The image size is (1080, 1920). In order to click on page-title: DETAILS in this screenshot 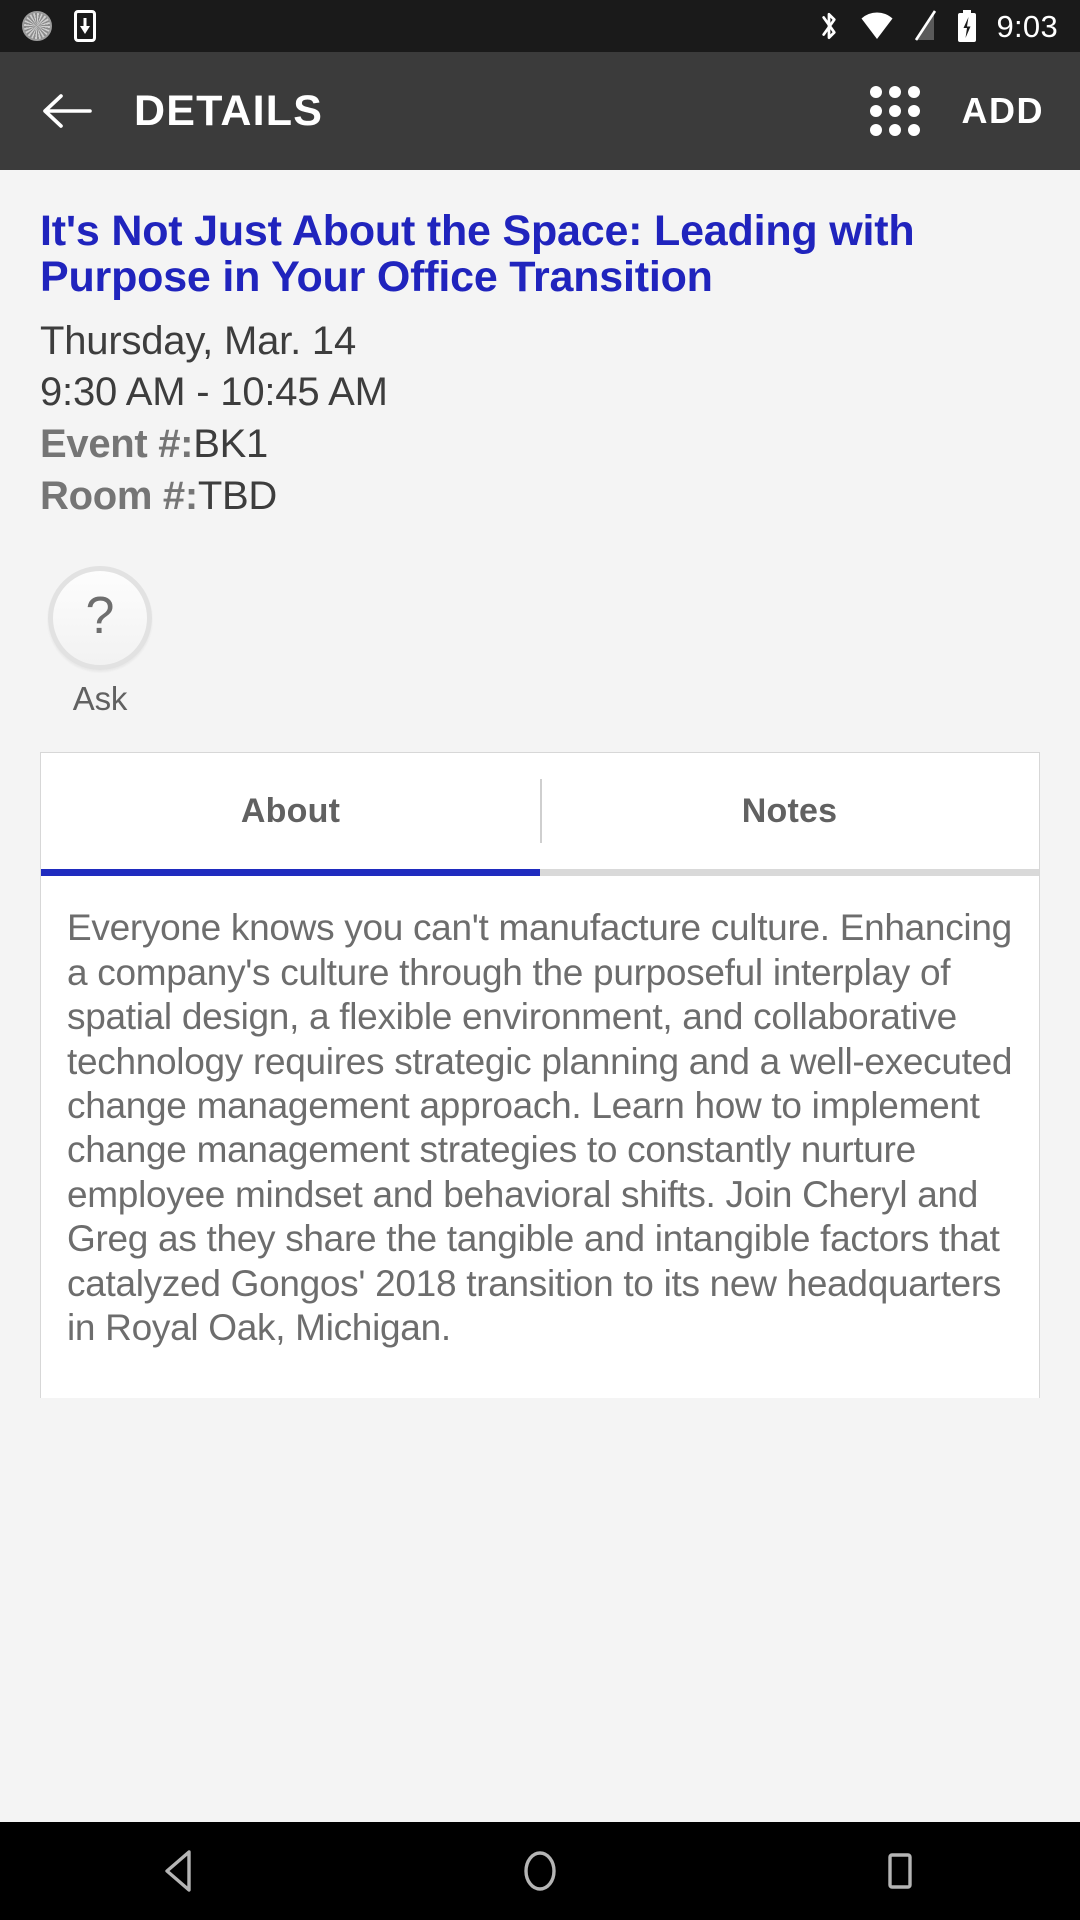, I will do `click(229, 110)`.